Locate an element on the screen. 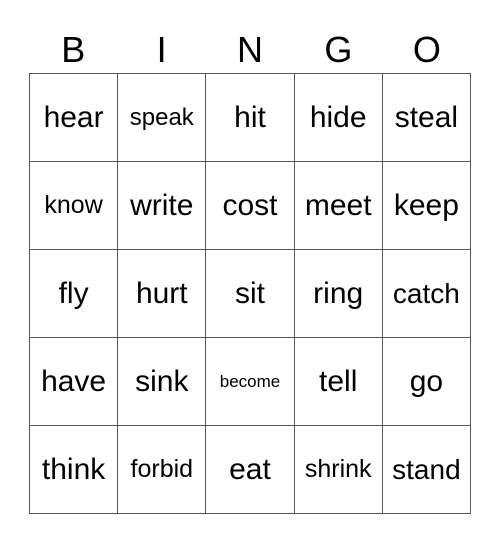  header-letter-g: G is located at coordinates (338, 49).